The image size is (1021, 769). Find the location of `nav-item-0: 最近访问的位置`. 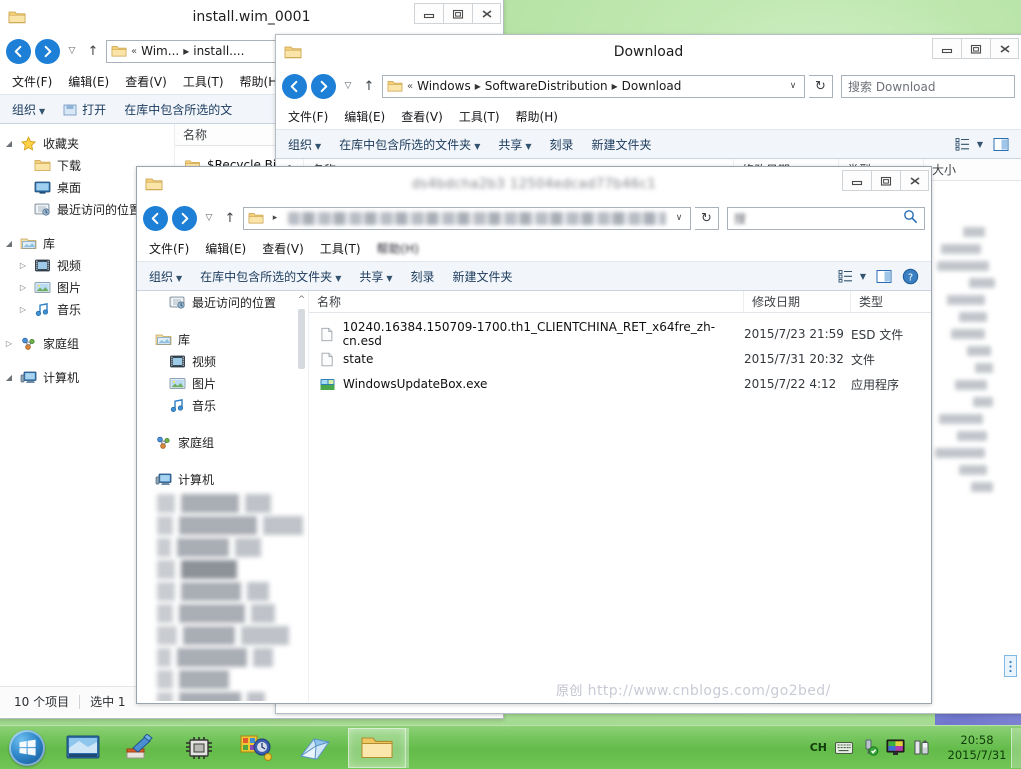

nav-item-0: 最近访问的位置 is located at coordinates (222, 302).